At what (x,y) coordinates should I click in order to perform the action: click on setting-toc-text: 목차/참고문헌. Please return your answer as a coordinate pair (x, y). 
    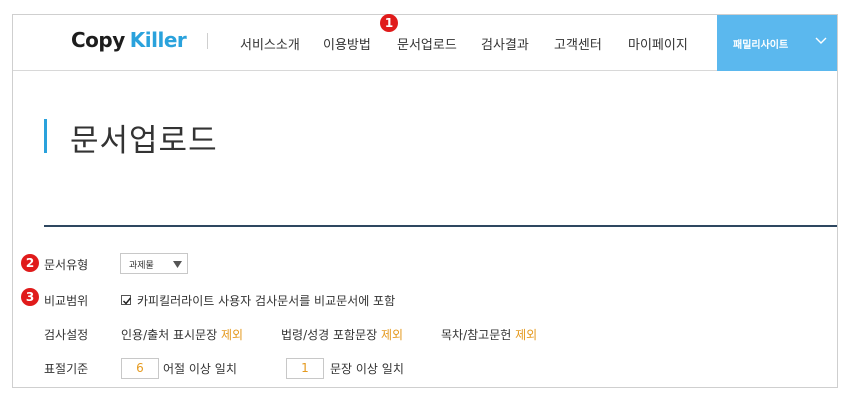
    Looking at the image, I should click on (476, 335).